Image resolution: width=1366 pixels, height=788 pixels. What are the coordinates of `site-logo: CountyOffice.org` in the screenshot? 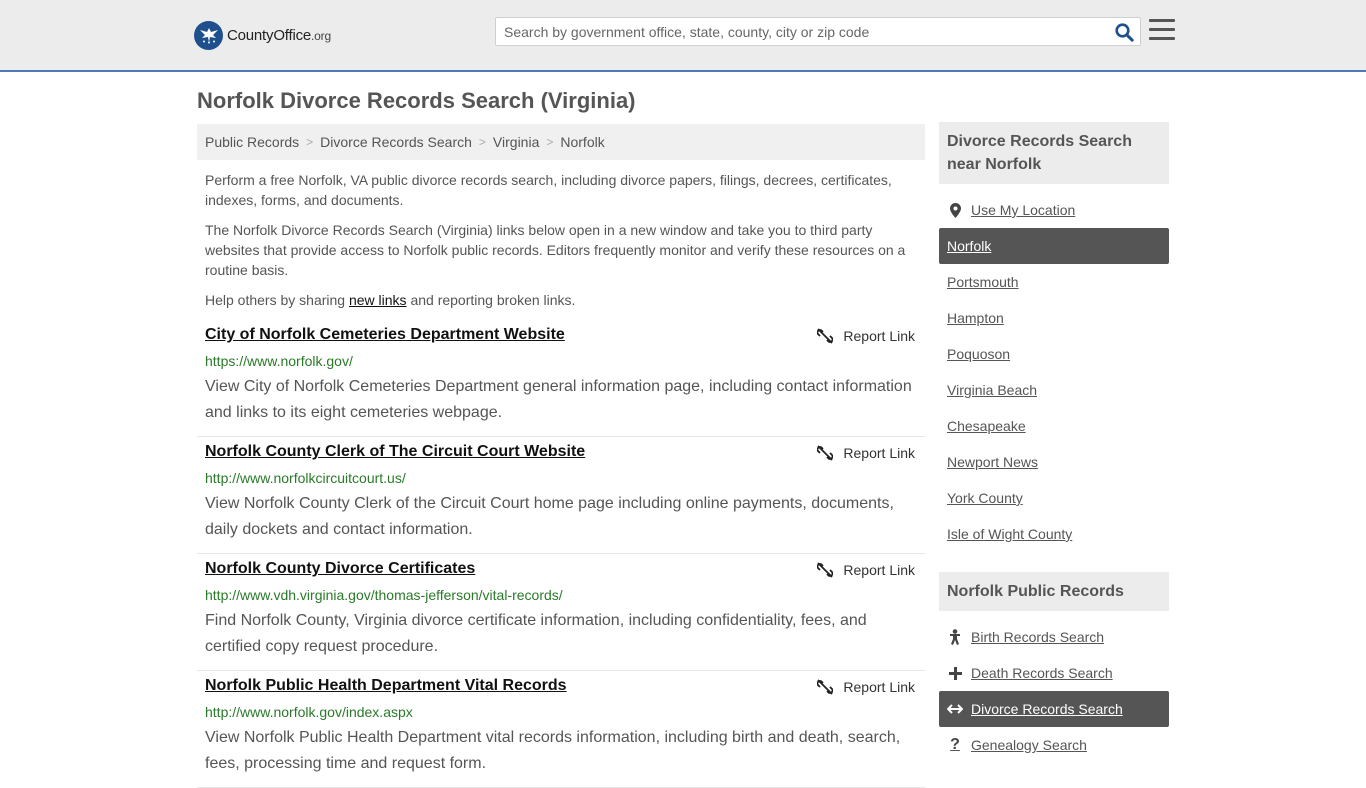 It's located at (262, 35).